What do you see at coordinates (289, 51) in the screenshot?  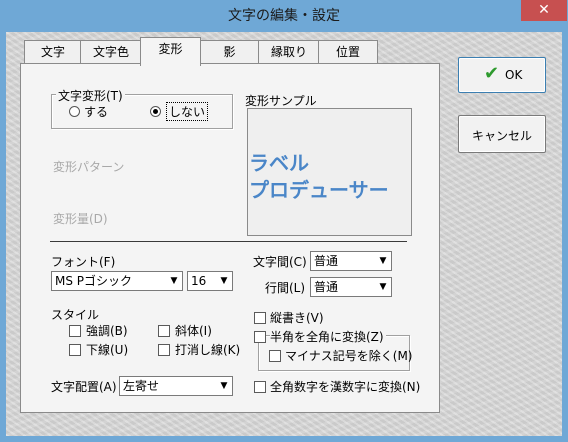 I see `tab-outline: 縁取り` at bounding box center [289, 51].